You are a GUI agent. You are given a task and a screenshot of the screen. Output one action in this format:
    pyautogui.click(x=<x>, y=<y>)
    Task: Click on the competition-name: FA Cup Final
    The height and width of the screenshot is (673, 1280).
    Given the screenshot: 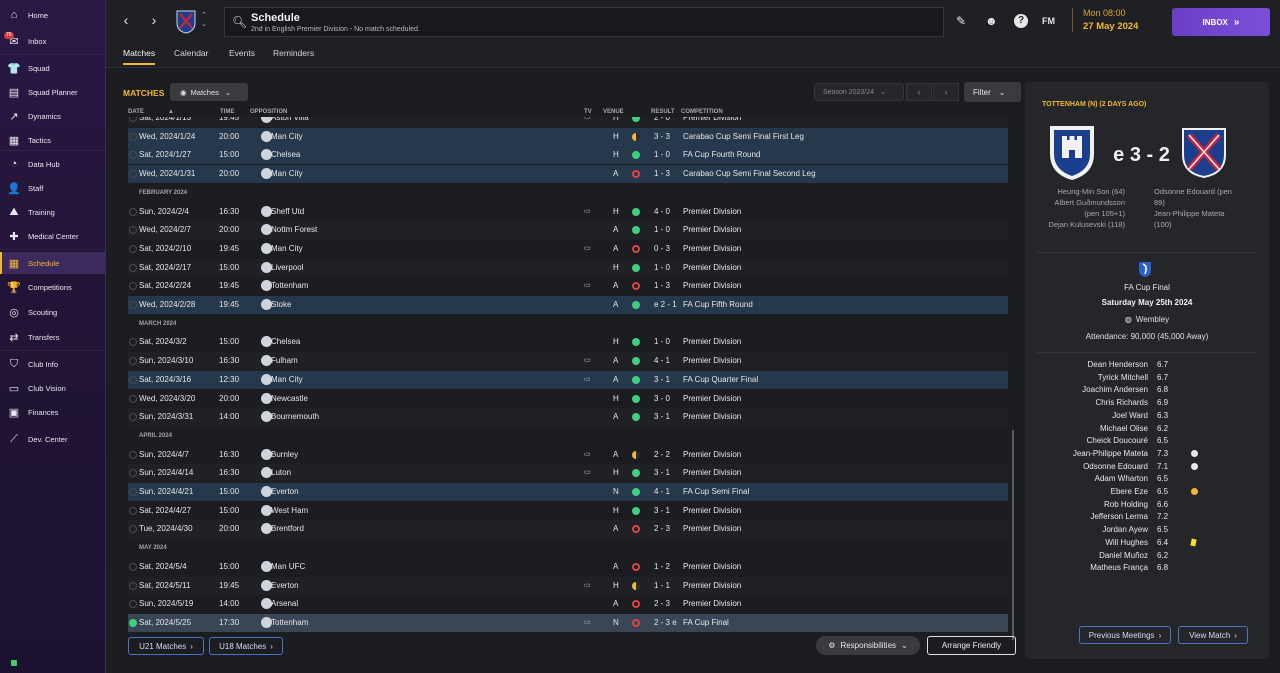 What is the action you would take?
    pyautogui.click(x=706, y=622)
    